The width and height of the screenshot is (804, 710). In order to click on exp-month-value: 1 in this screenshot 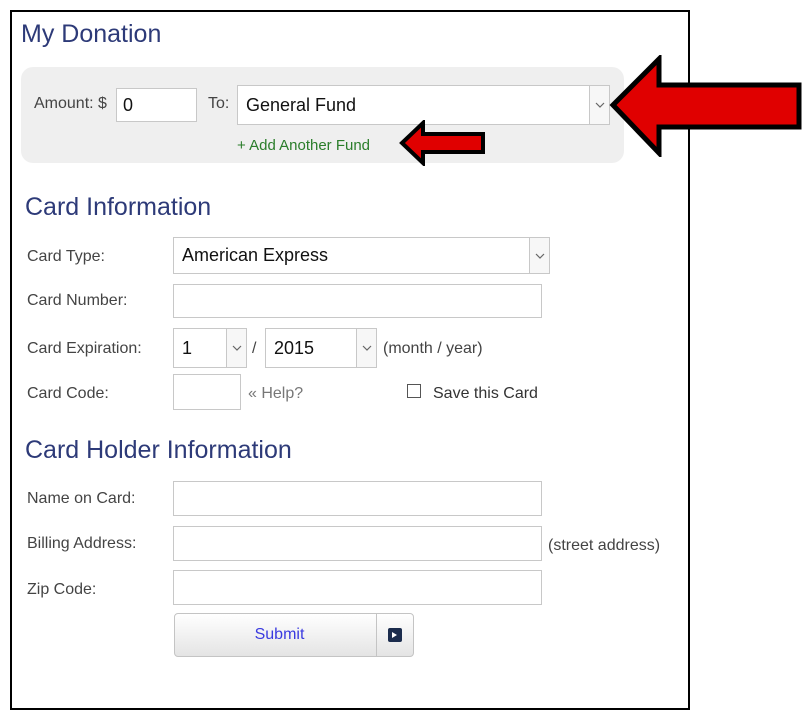, I will do `click(187, 347)`.